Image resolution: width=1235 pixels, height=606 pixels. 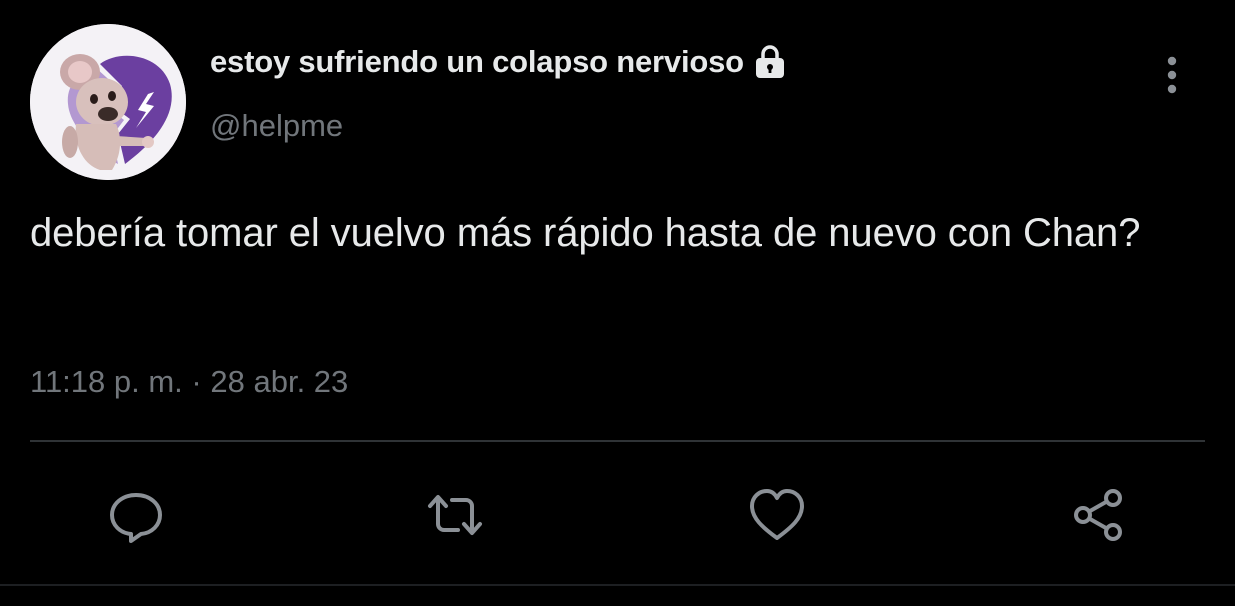 I want to click on avatar, so click(x=108, y=102).